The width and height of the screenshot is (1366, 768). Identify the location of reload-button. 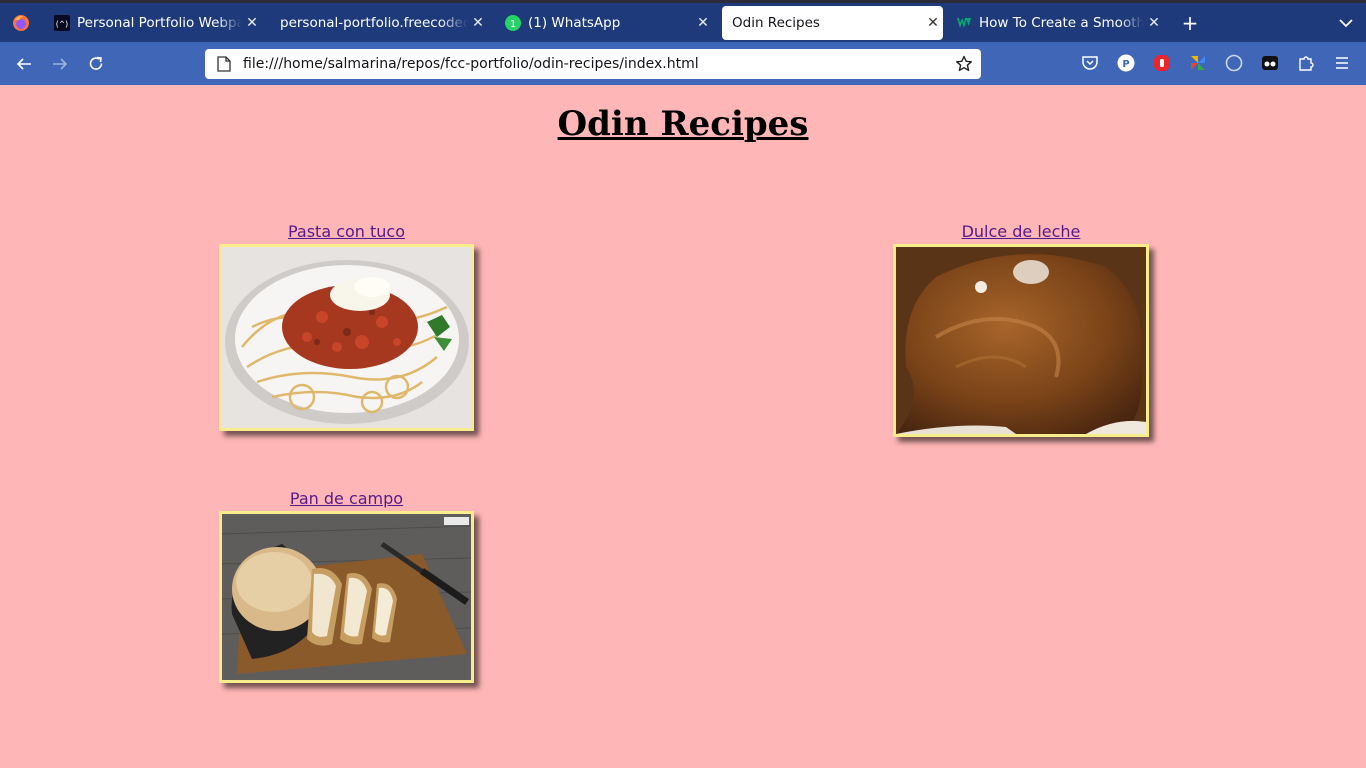
(96, 64).